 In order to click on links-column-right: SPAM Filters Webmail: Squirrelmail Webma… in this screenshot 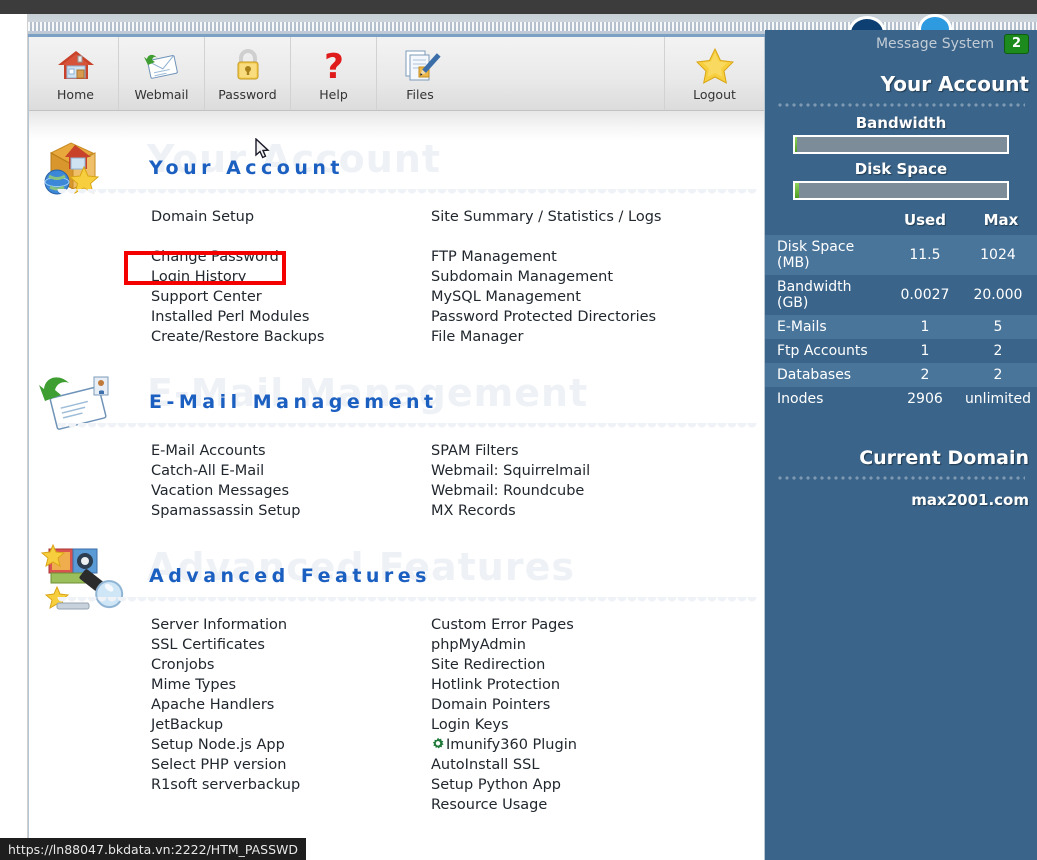, I will do `click(596, 481)`.